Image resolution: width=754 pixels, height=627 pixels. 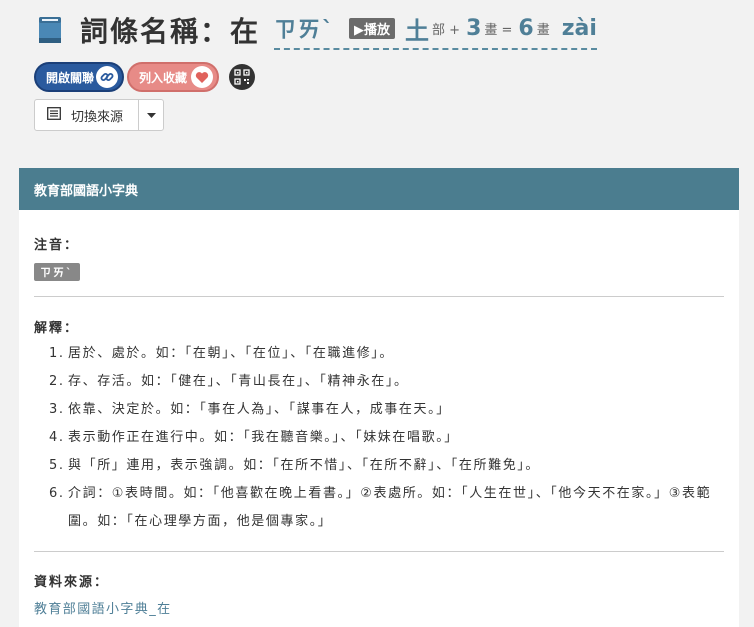 I want to click on heart-icon, so click(x=202, y=77).